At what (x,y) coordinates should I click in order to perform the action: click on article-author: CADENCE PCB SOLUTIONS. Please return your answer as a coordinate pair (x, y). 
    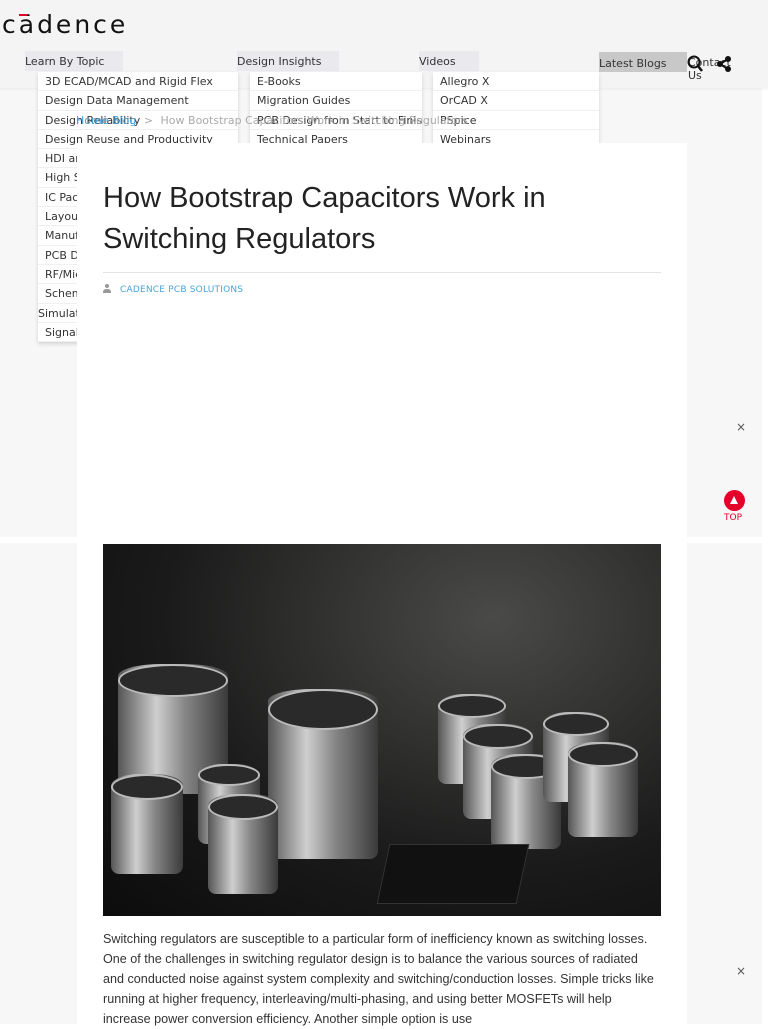
    Looking at the image, I should click on (173, 289).